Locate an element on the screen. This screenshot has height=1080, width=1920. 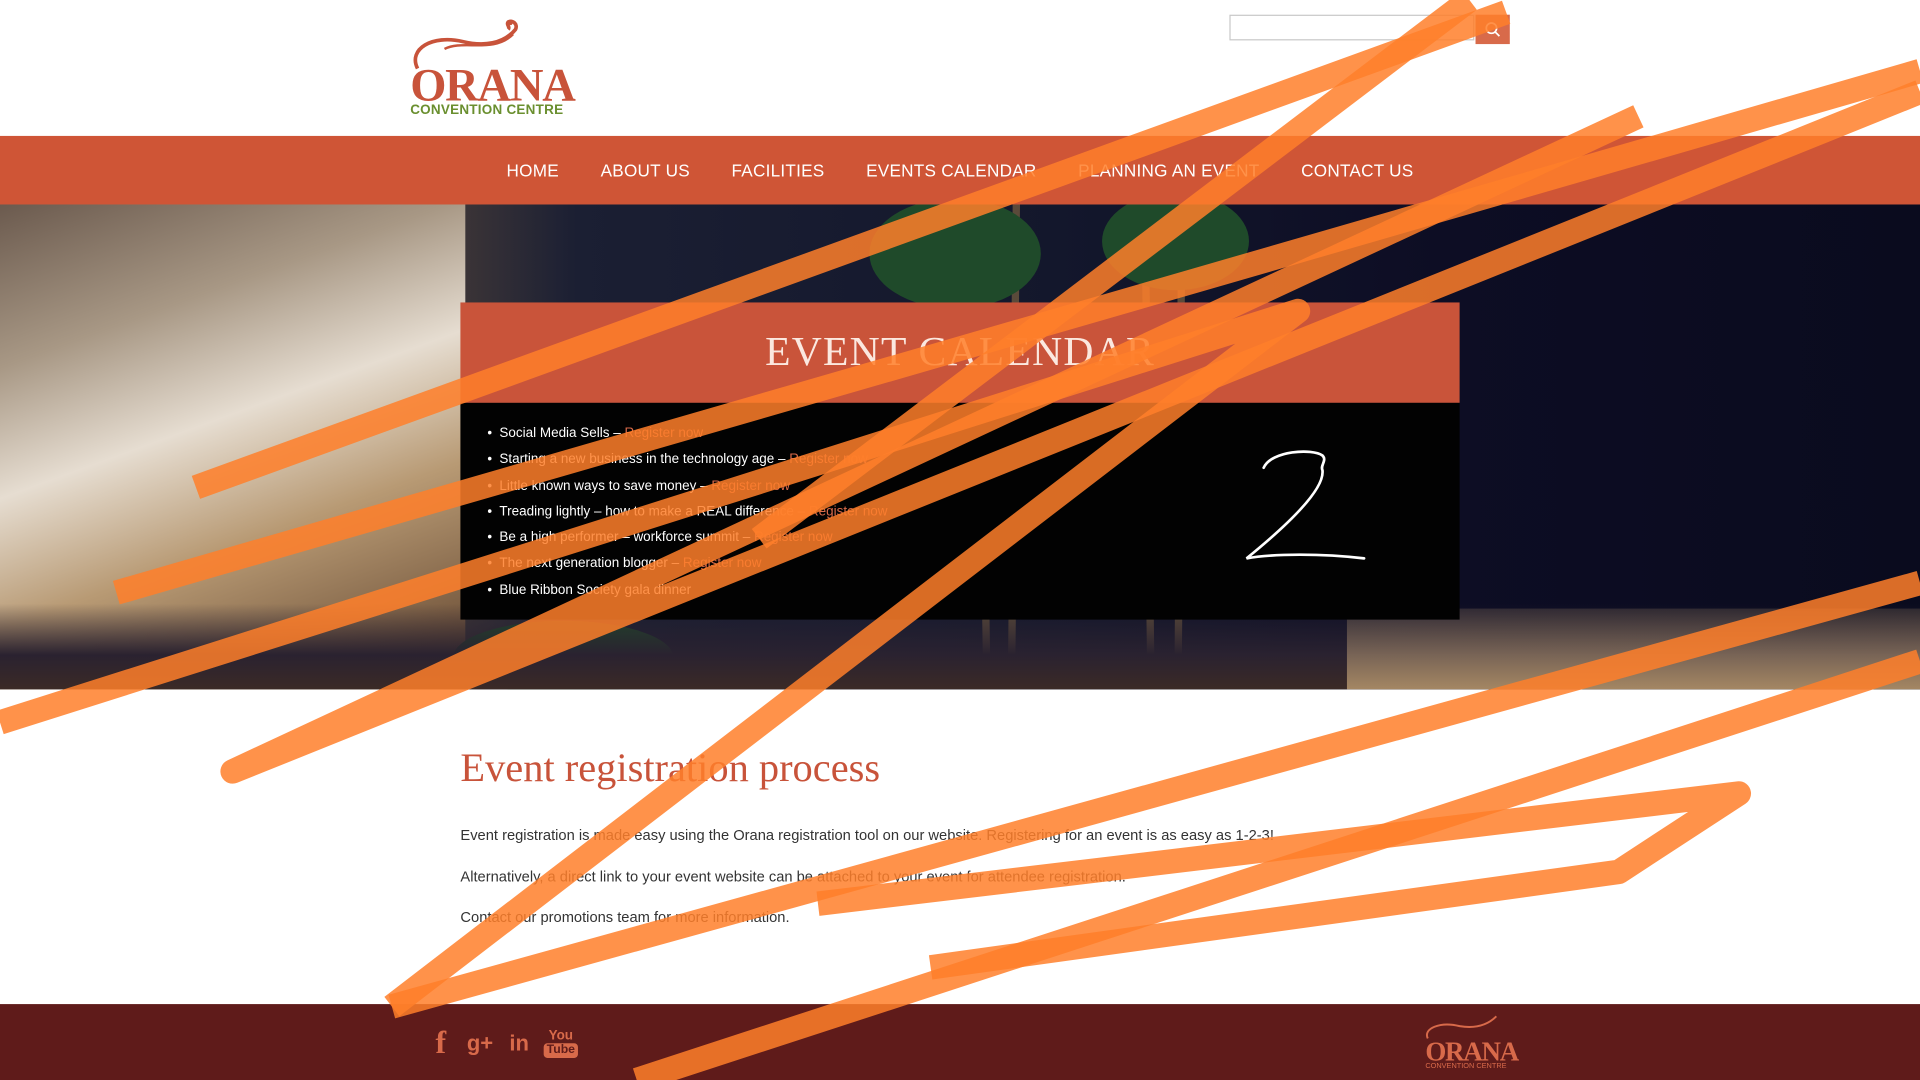
event-calendar-title: EVENT CALENDAR is located at coordinates (960, 352).